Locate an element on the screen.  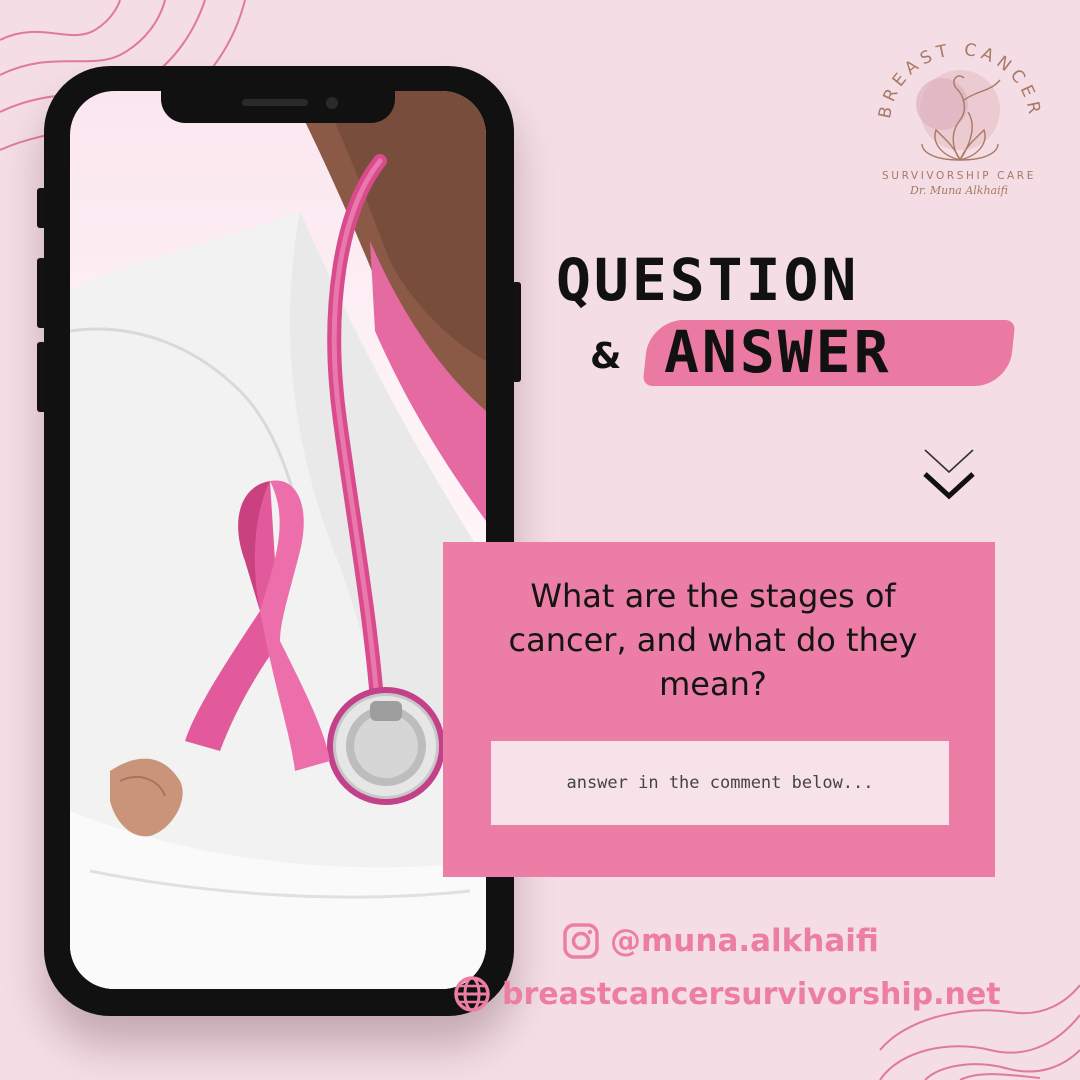
phone-notch is located at coordinates (278, 107).